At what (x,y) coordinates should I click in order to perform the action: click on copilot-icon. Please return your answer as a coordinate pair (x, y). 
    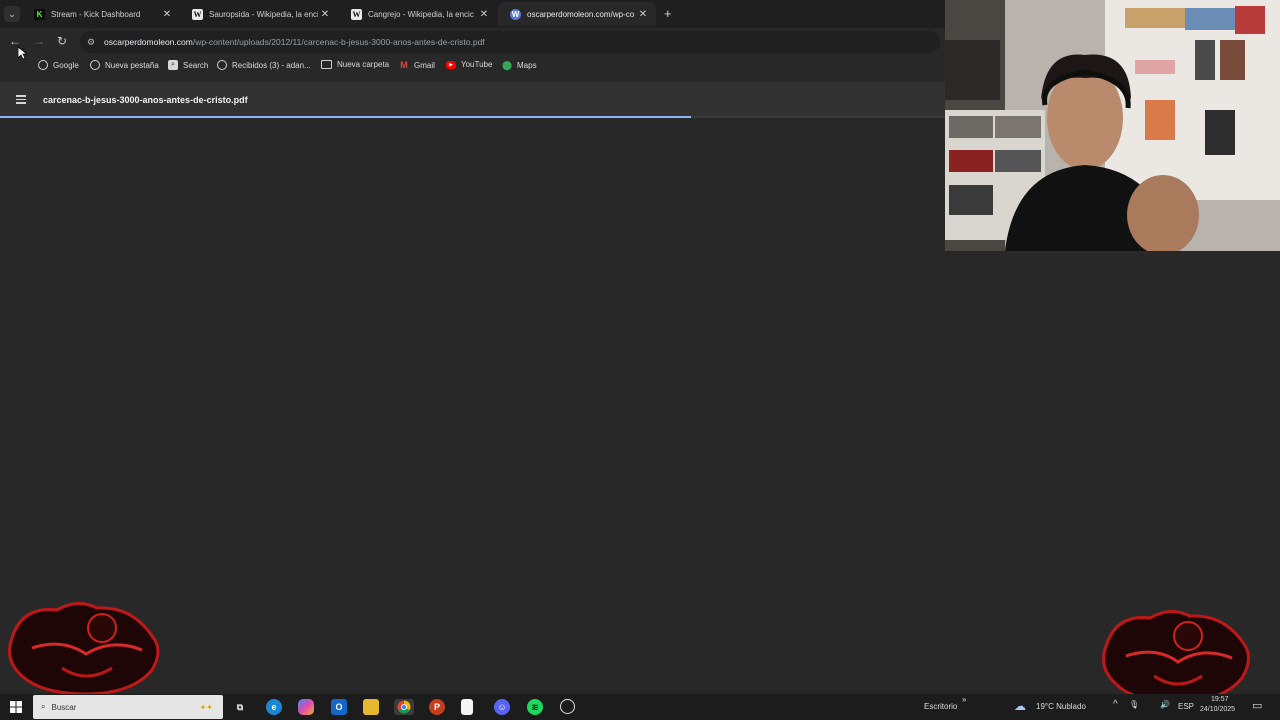
    Looking at the image, I should click on (306, 707).